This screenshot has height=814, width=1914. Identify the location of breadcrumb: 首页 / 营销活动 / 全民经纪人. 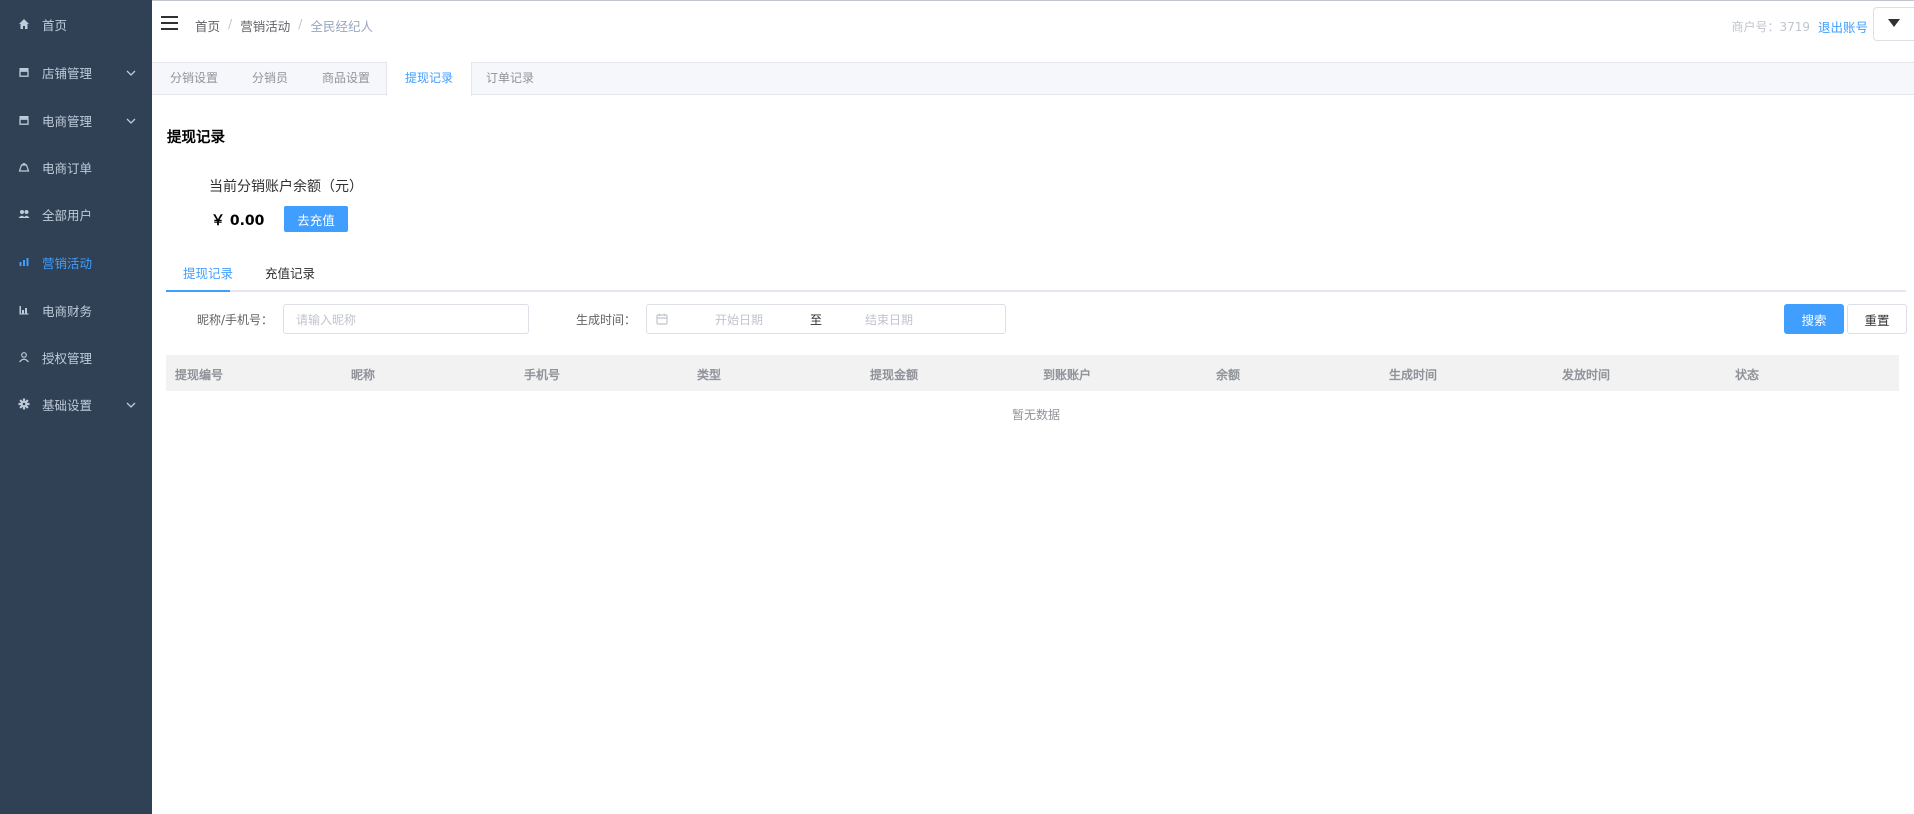
(284, 25).